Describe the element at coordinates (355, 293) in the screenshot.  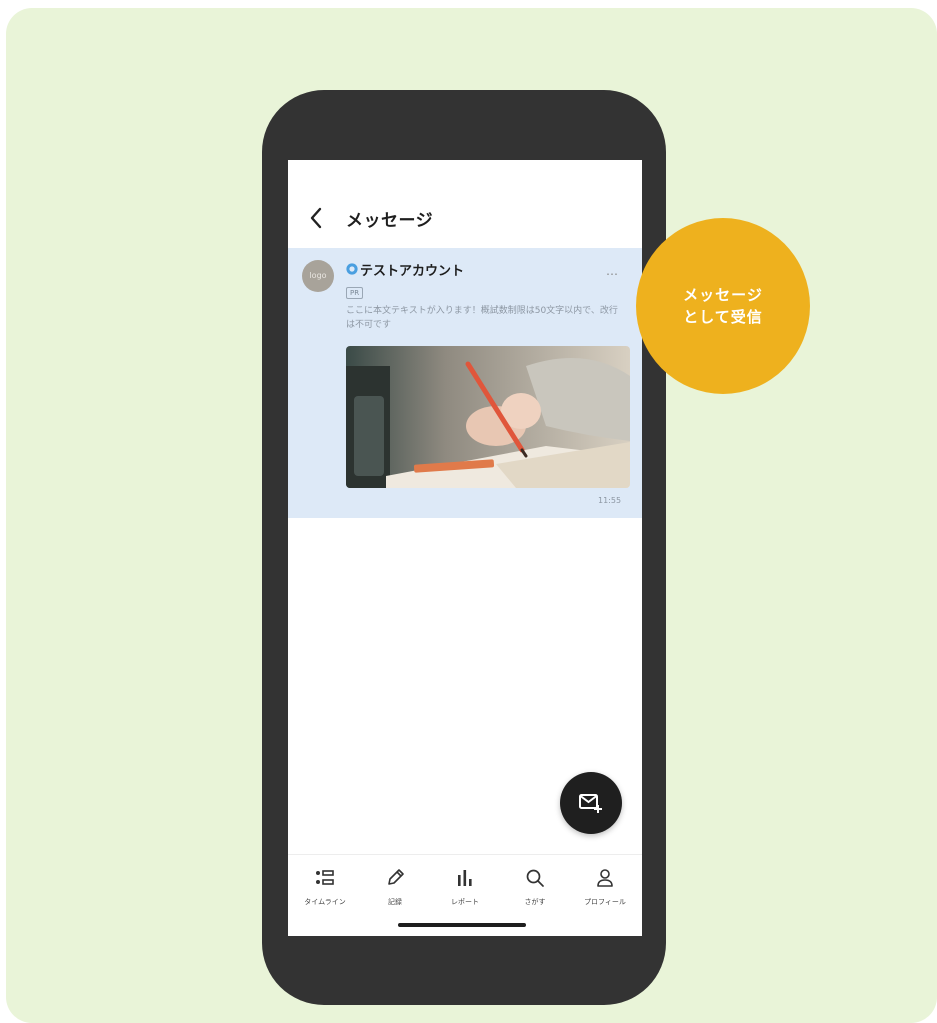
I see `pr-tag: PR` at that location.